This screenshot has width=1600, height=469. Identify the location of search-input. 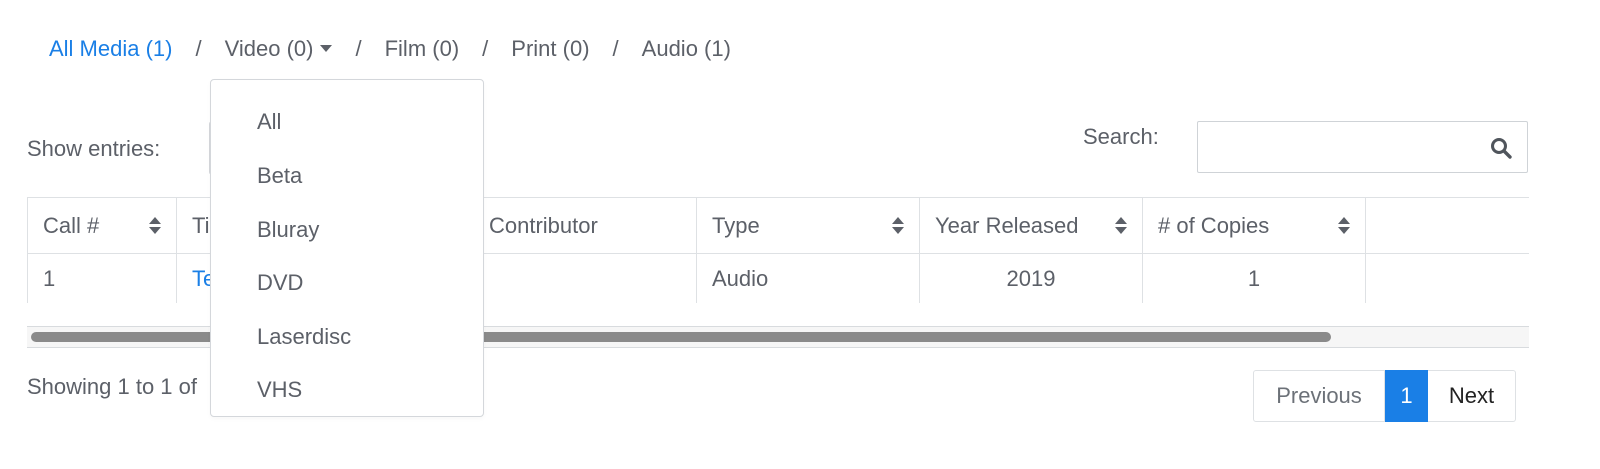
(1345, 147).